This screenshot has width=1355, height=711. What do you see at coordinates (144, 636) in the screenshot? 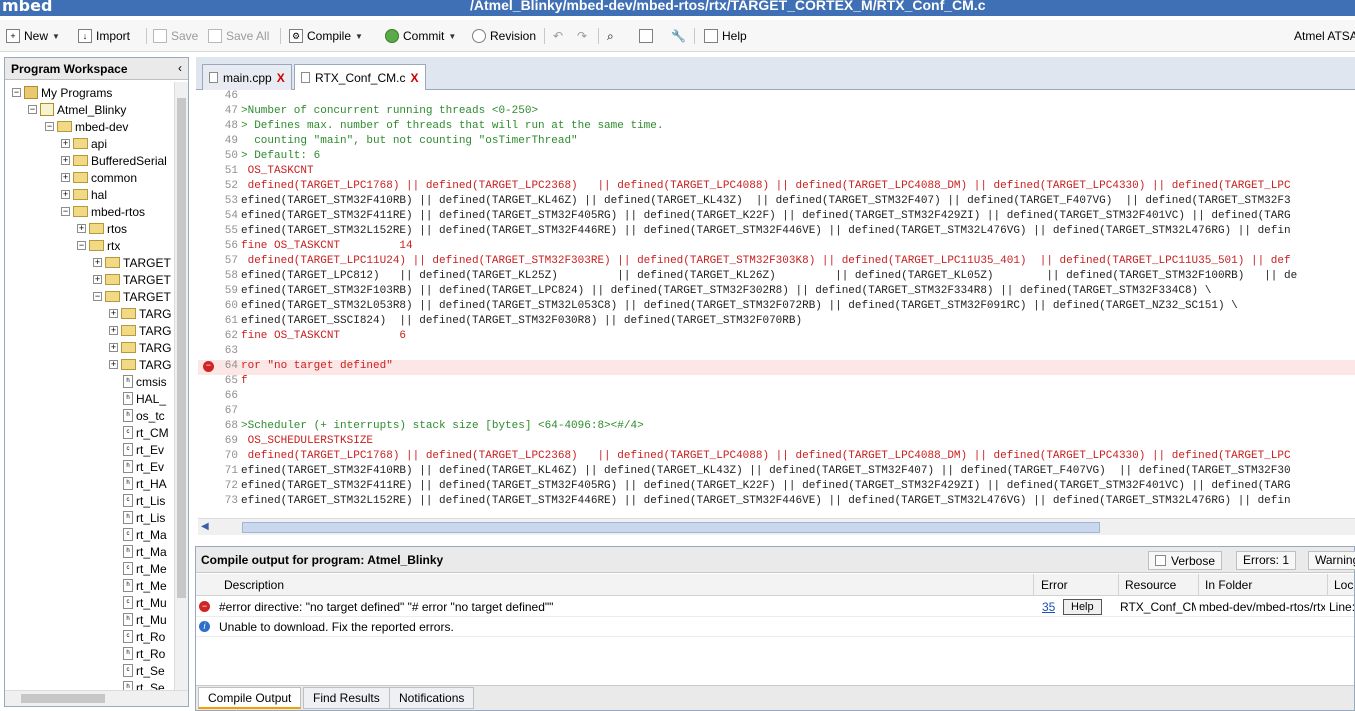
I see `tree-item-file: c rt_Ro` at bounding box center [144, 636].